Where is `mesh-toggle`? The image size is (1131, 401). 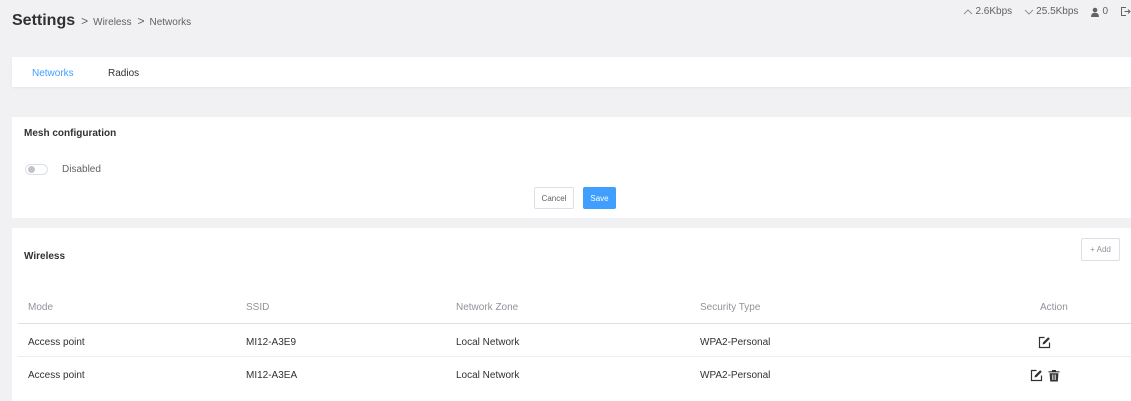 mesh-toggle is located at coordinates (36, 169).